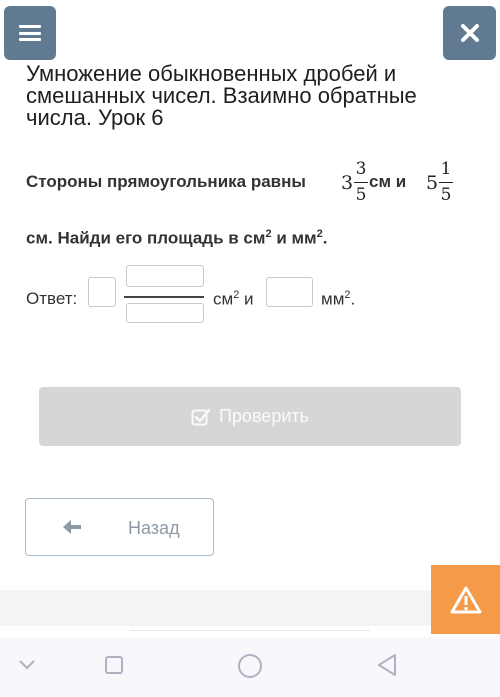  Describe the element at coordinates (333, 299) in the screenshot. I see `answer-unit-mm-label: мм` at that location.